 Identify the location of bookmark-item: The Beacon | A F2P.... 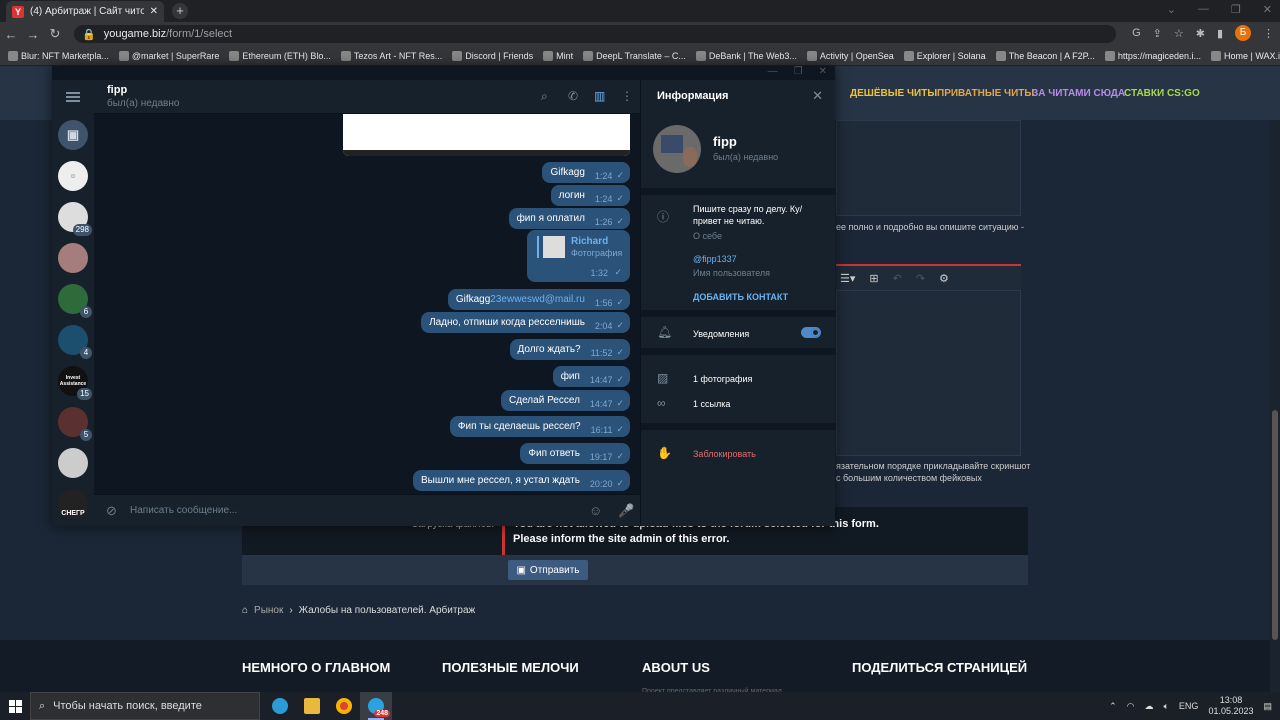
(1045, 55).